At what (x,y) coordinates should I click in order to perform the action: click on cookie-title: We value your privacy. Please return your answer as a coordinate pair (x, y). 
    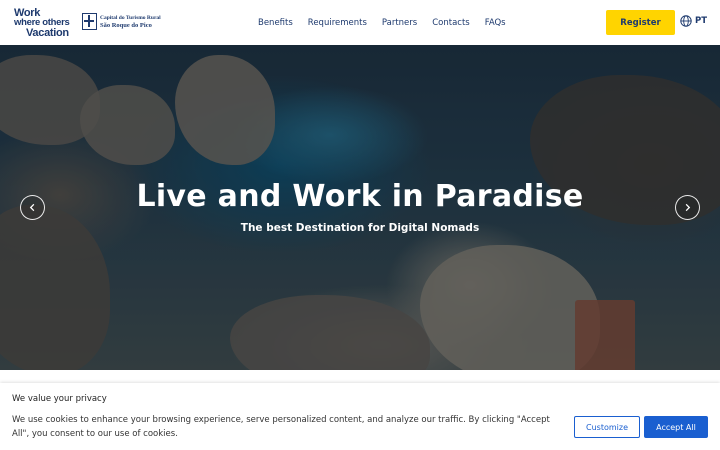
    Looking at the image, I should click on (59, 399).